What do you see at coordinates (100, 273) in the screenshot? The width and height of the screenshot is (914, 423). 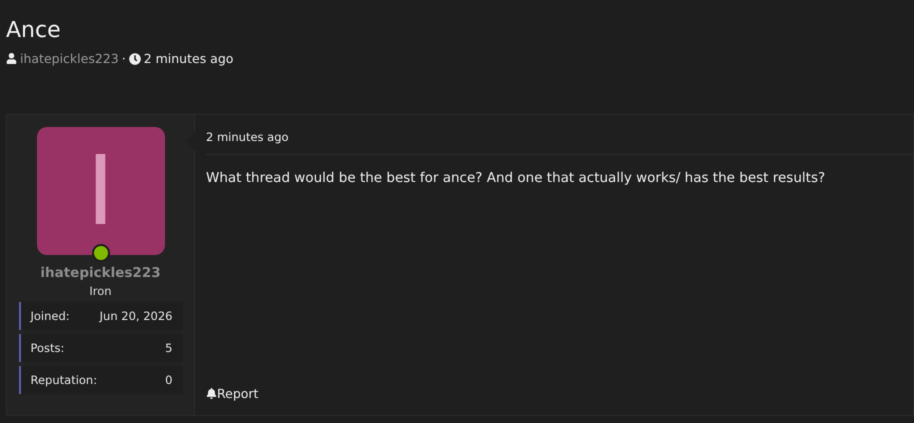 I see `username: ihatepickles223` at bounding box center [100, 273].